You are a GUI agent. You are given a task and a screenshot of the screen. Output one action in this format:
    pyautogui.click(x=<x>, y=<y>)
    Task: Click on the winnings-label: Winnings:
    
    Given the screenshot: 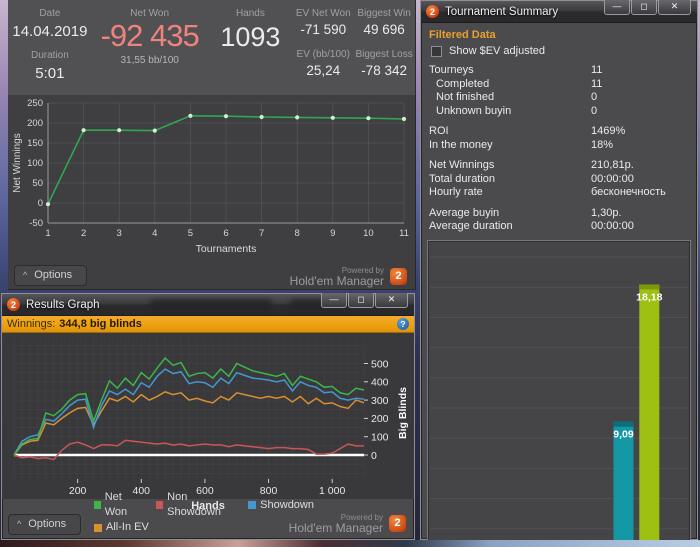 What is the action you would take?
    pyautogui.click(x=31, y=324)
    